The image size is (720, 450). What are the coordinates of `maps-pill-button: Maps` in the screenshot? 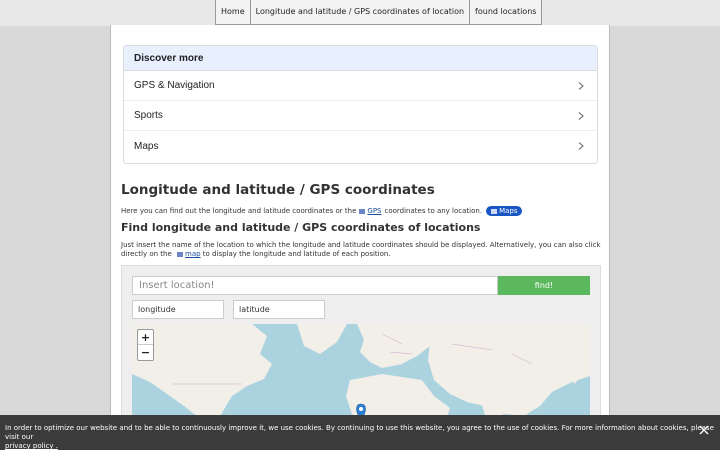 It's located at (504, 211).